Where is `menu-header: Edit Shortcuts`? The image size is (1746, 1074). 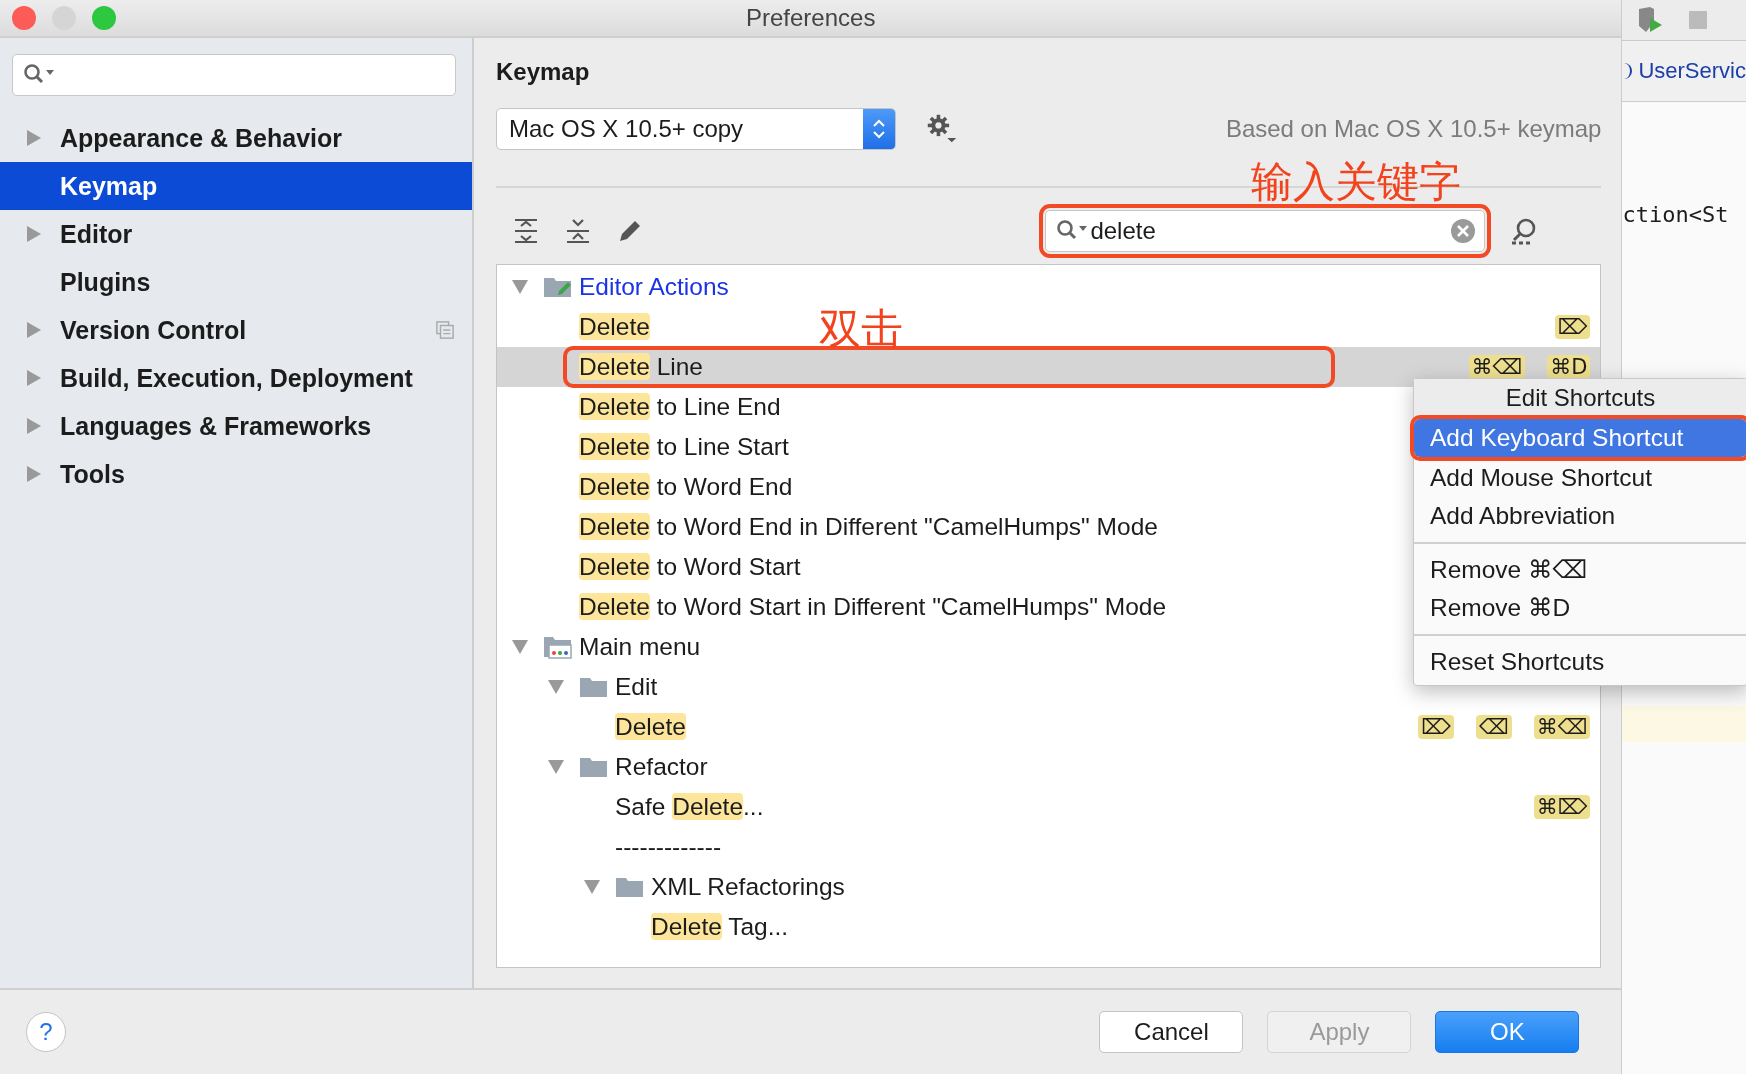
menu-header: Edit Shortcuts is located at coordinates (1580, 398).